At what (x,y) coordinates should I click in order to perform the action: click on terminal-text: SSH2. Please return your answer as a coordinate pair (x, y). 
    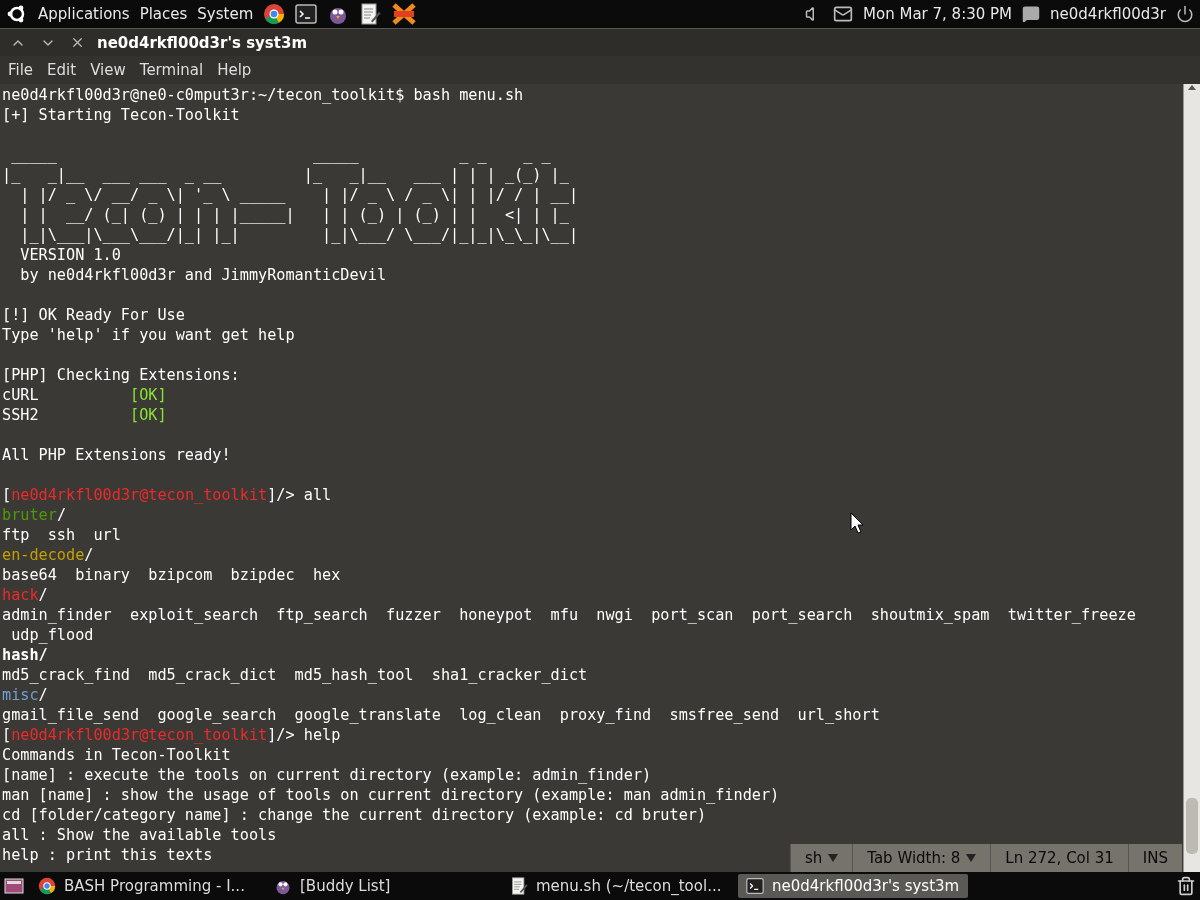
    Looking at the image, I should click on (21, 415).